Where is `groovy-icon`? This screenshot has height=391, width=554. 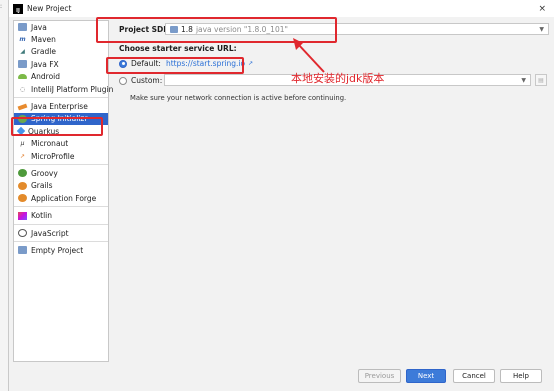 groovy-icon is located at coordinates (22, 173).